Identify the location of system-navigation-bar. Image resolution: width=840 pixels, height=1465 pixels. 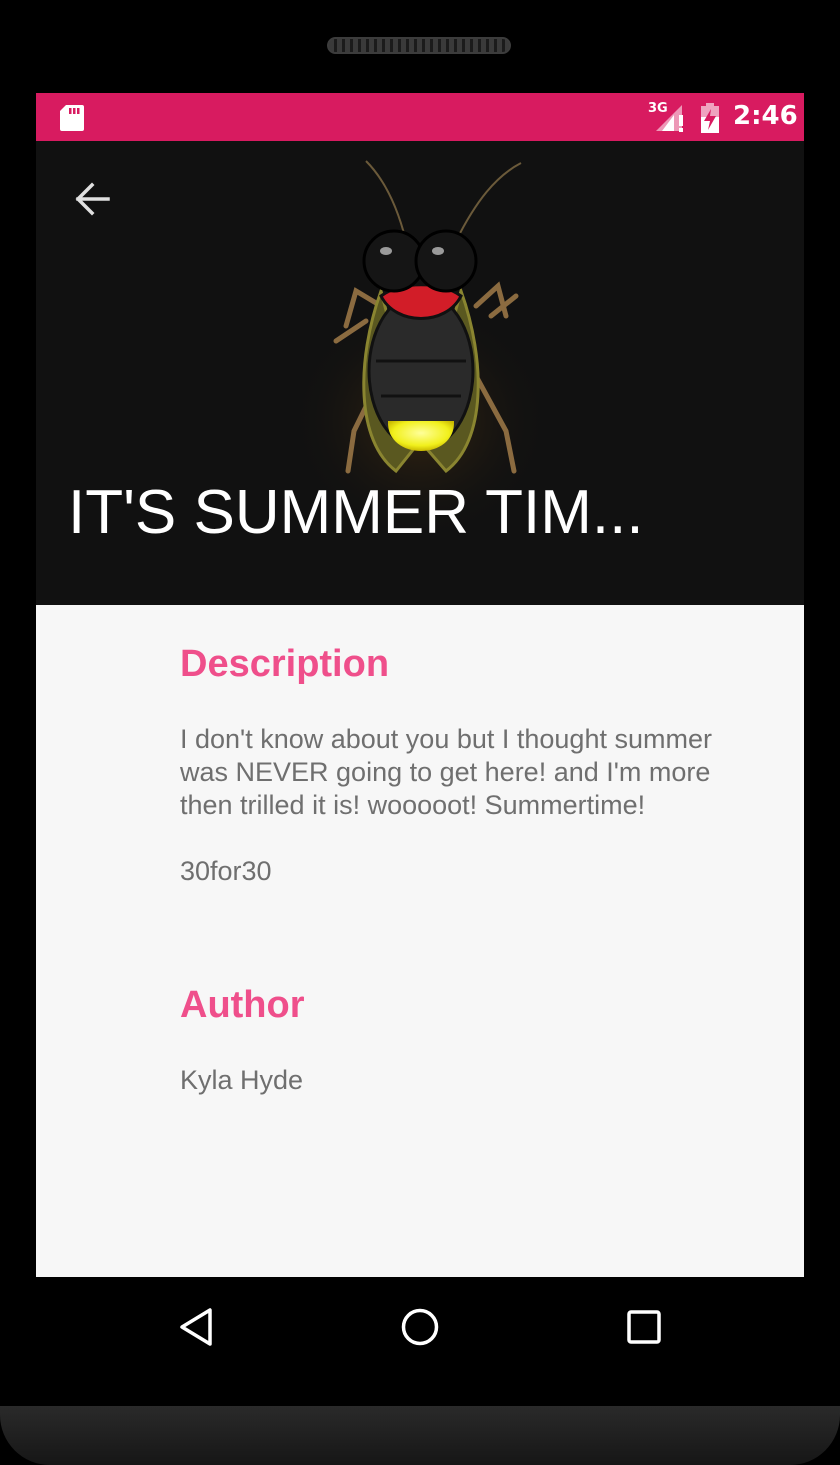
(420, 1327).